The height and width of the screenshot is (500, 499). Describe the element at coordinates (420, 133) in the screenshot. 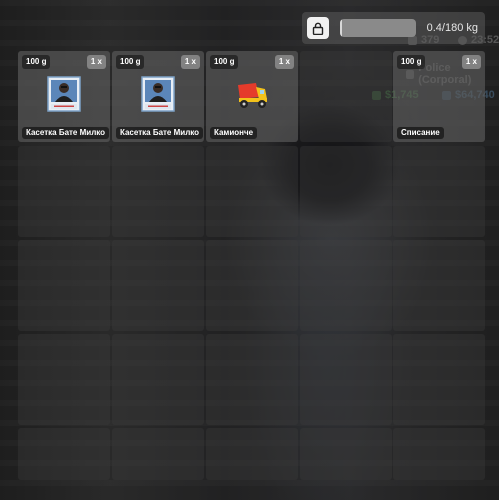

I see `item-name: Списание` at that location.